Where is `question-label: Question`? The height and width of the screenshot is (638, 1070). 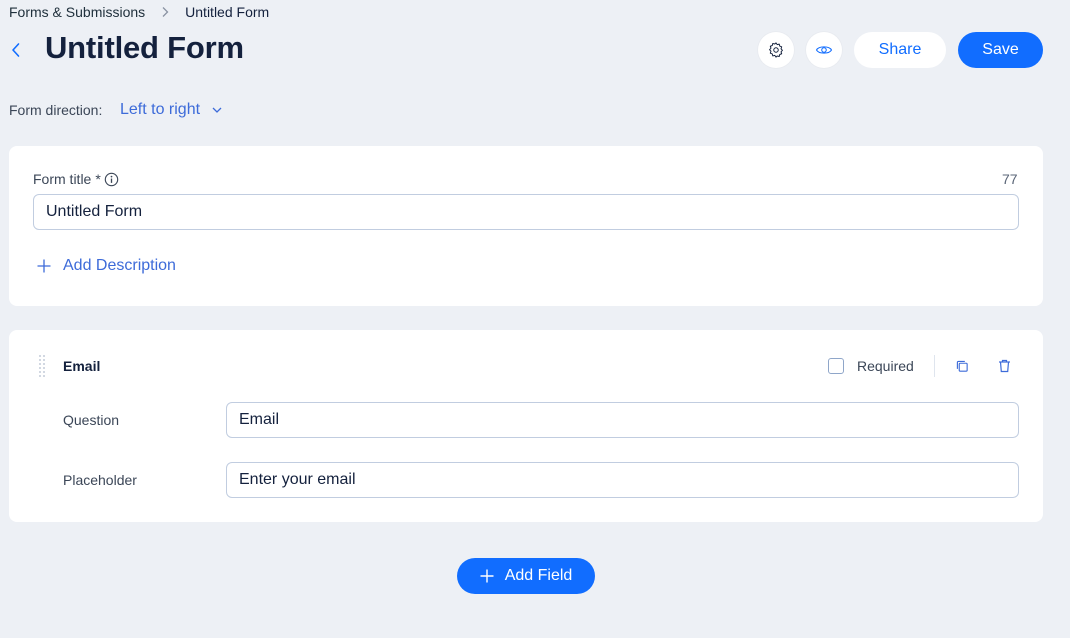
question-label: Question is located at coordinates (91, 420).